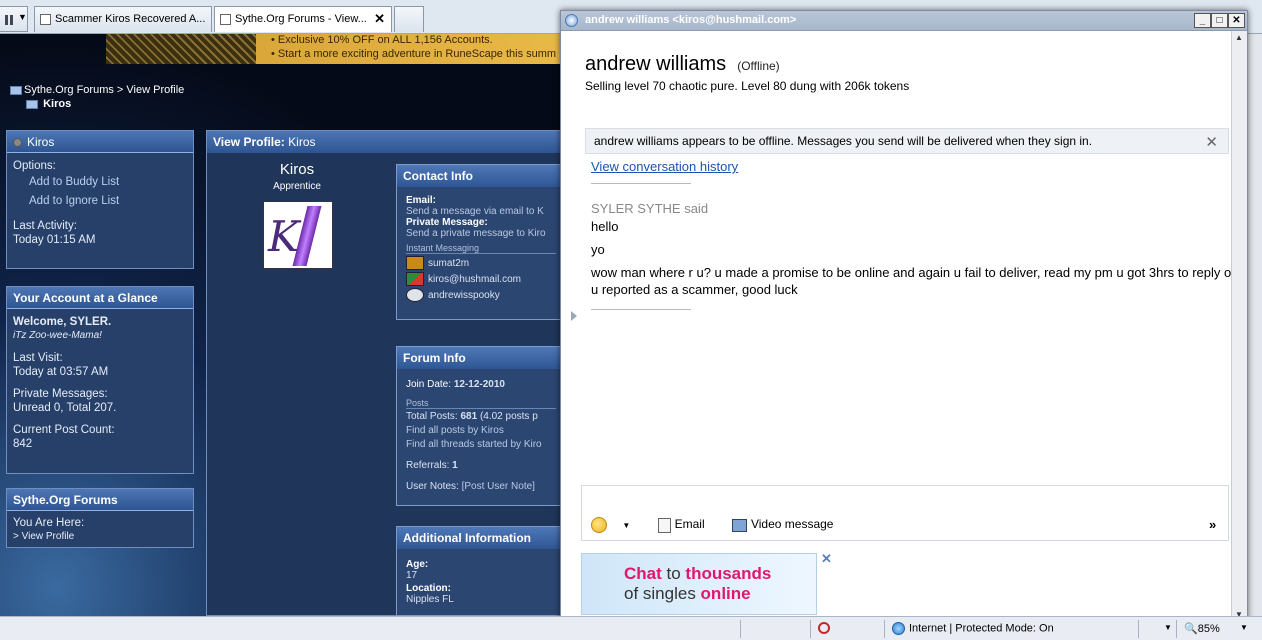  Describe the element at coordinates (49, 523) in the screenshot. I see `you-are-here-label: You Are Here:` at that location.